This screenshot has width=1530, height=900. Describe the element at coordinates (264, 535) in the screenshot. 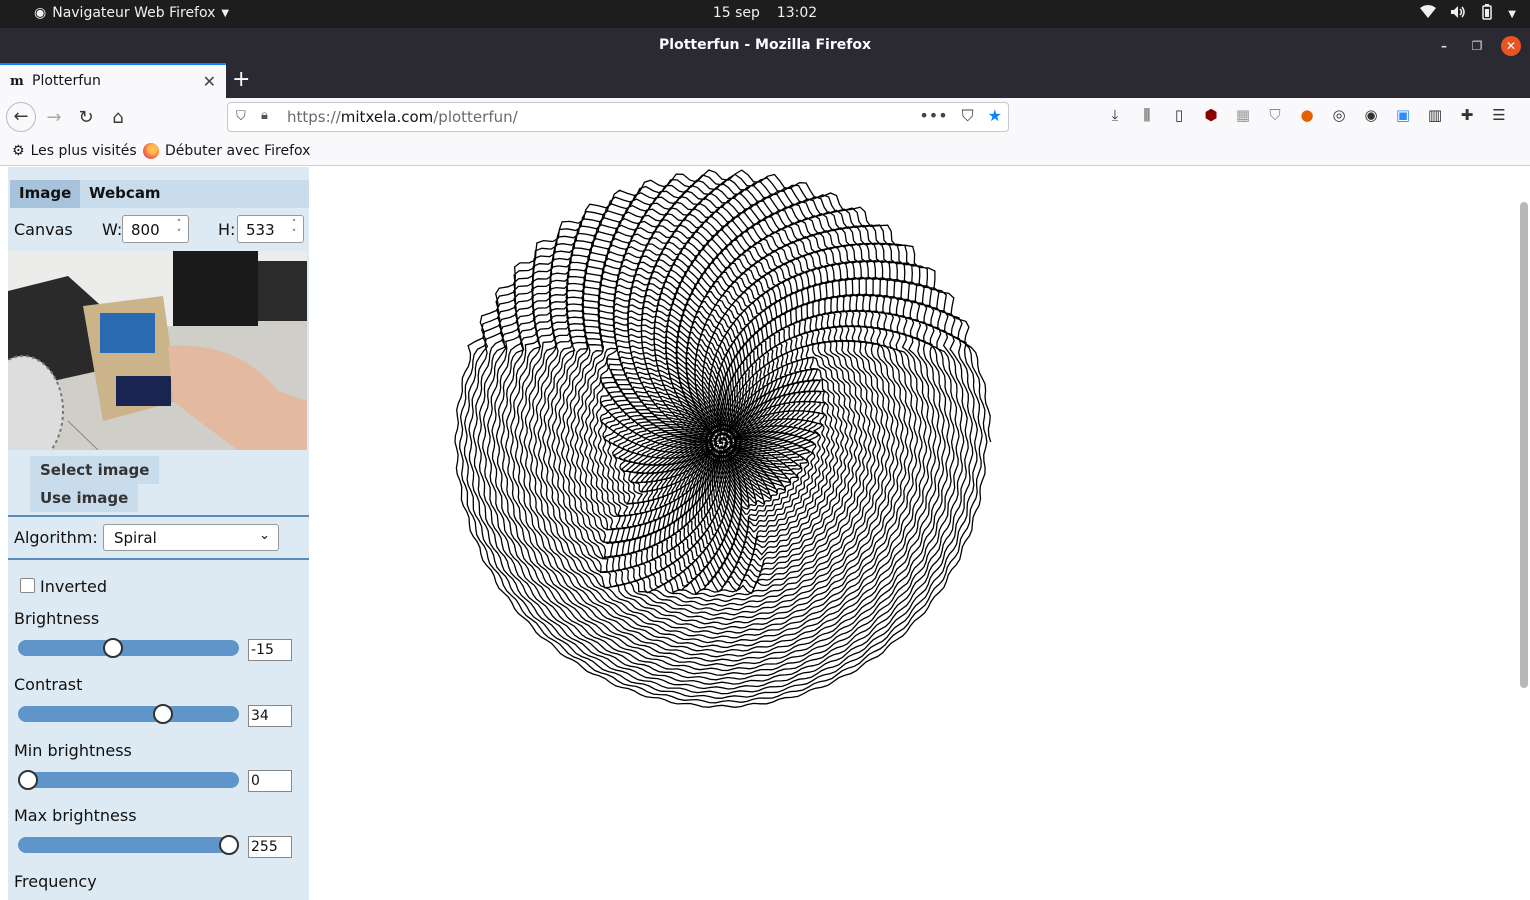

I see `chevron-down-icon: ⌄` at that location.